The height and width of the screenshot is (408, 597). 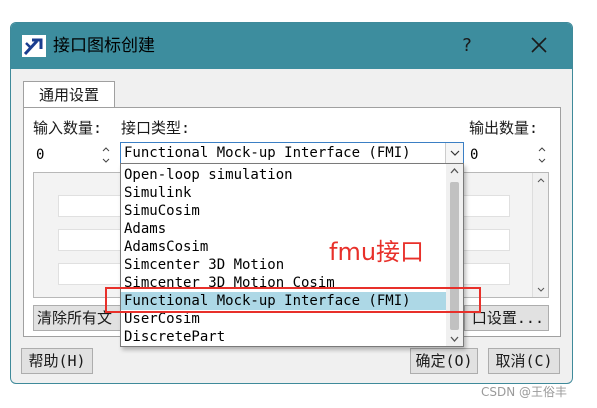 What do you see at coordinates (104, 46) in the screenshot?
I see `window-title: 接口图标创建` at bounding box center [104, 46].